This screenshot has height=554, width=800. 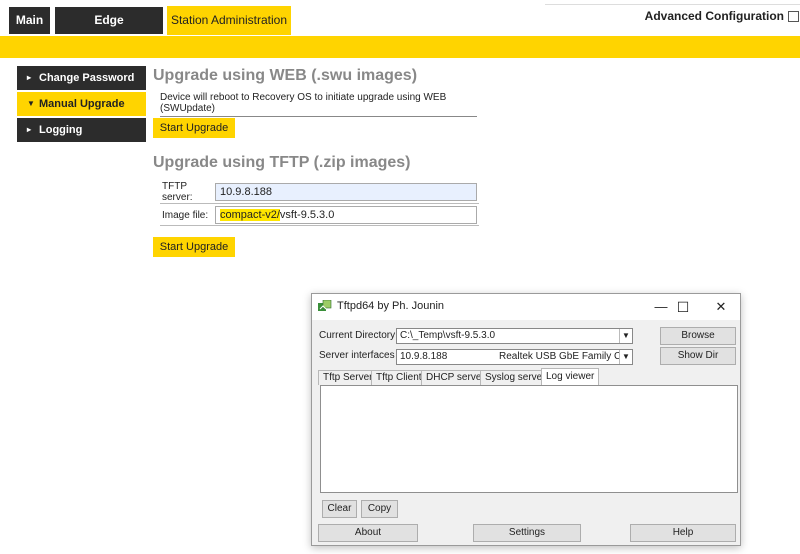 I want to click on sidebar-item-logging: ▸ Logging, so click(x=81, y=130).